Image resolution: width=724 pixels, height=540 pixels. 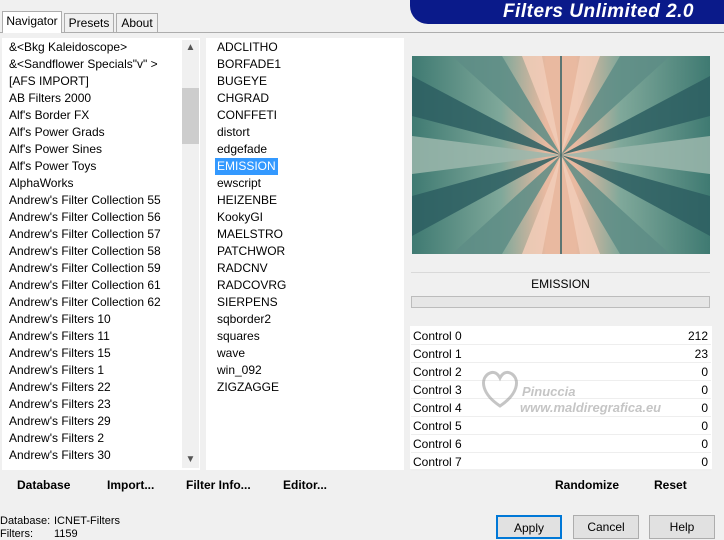 I want to click on filter-item: MAELSTRO, so click(x=250, y=234).